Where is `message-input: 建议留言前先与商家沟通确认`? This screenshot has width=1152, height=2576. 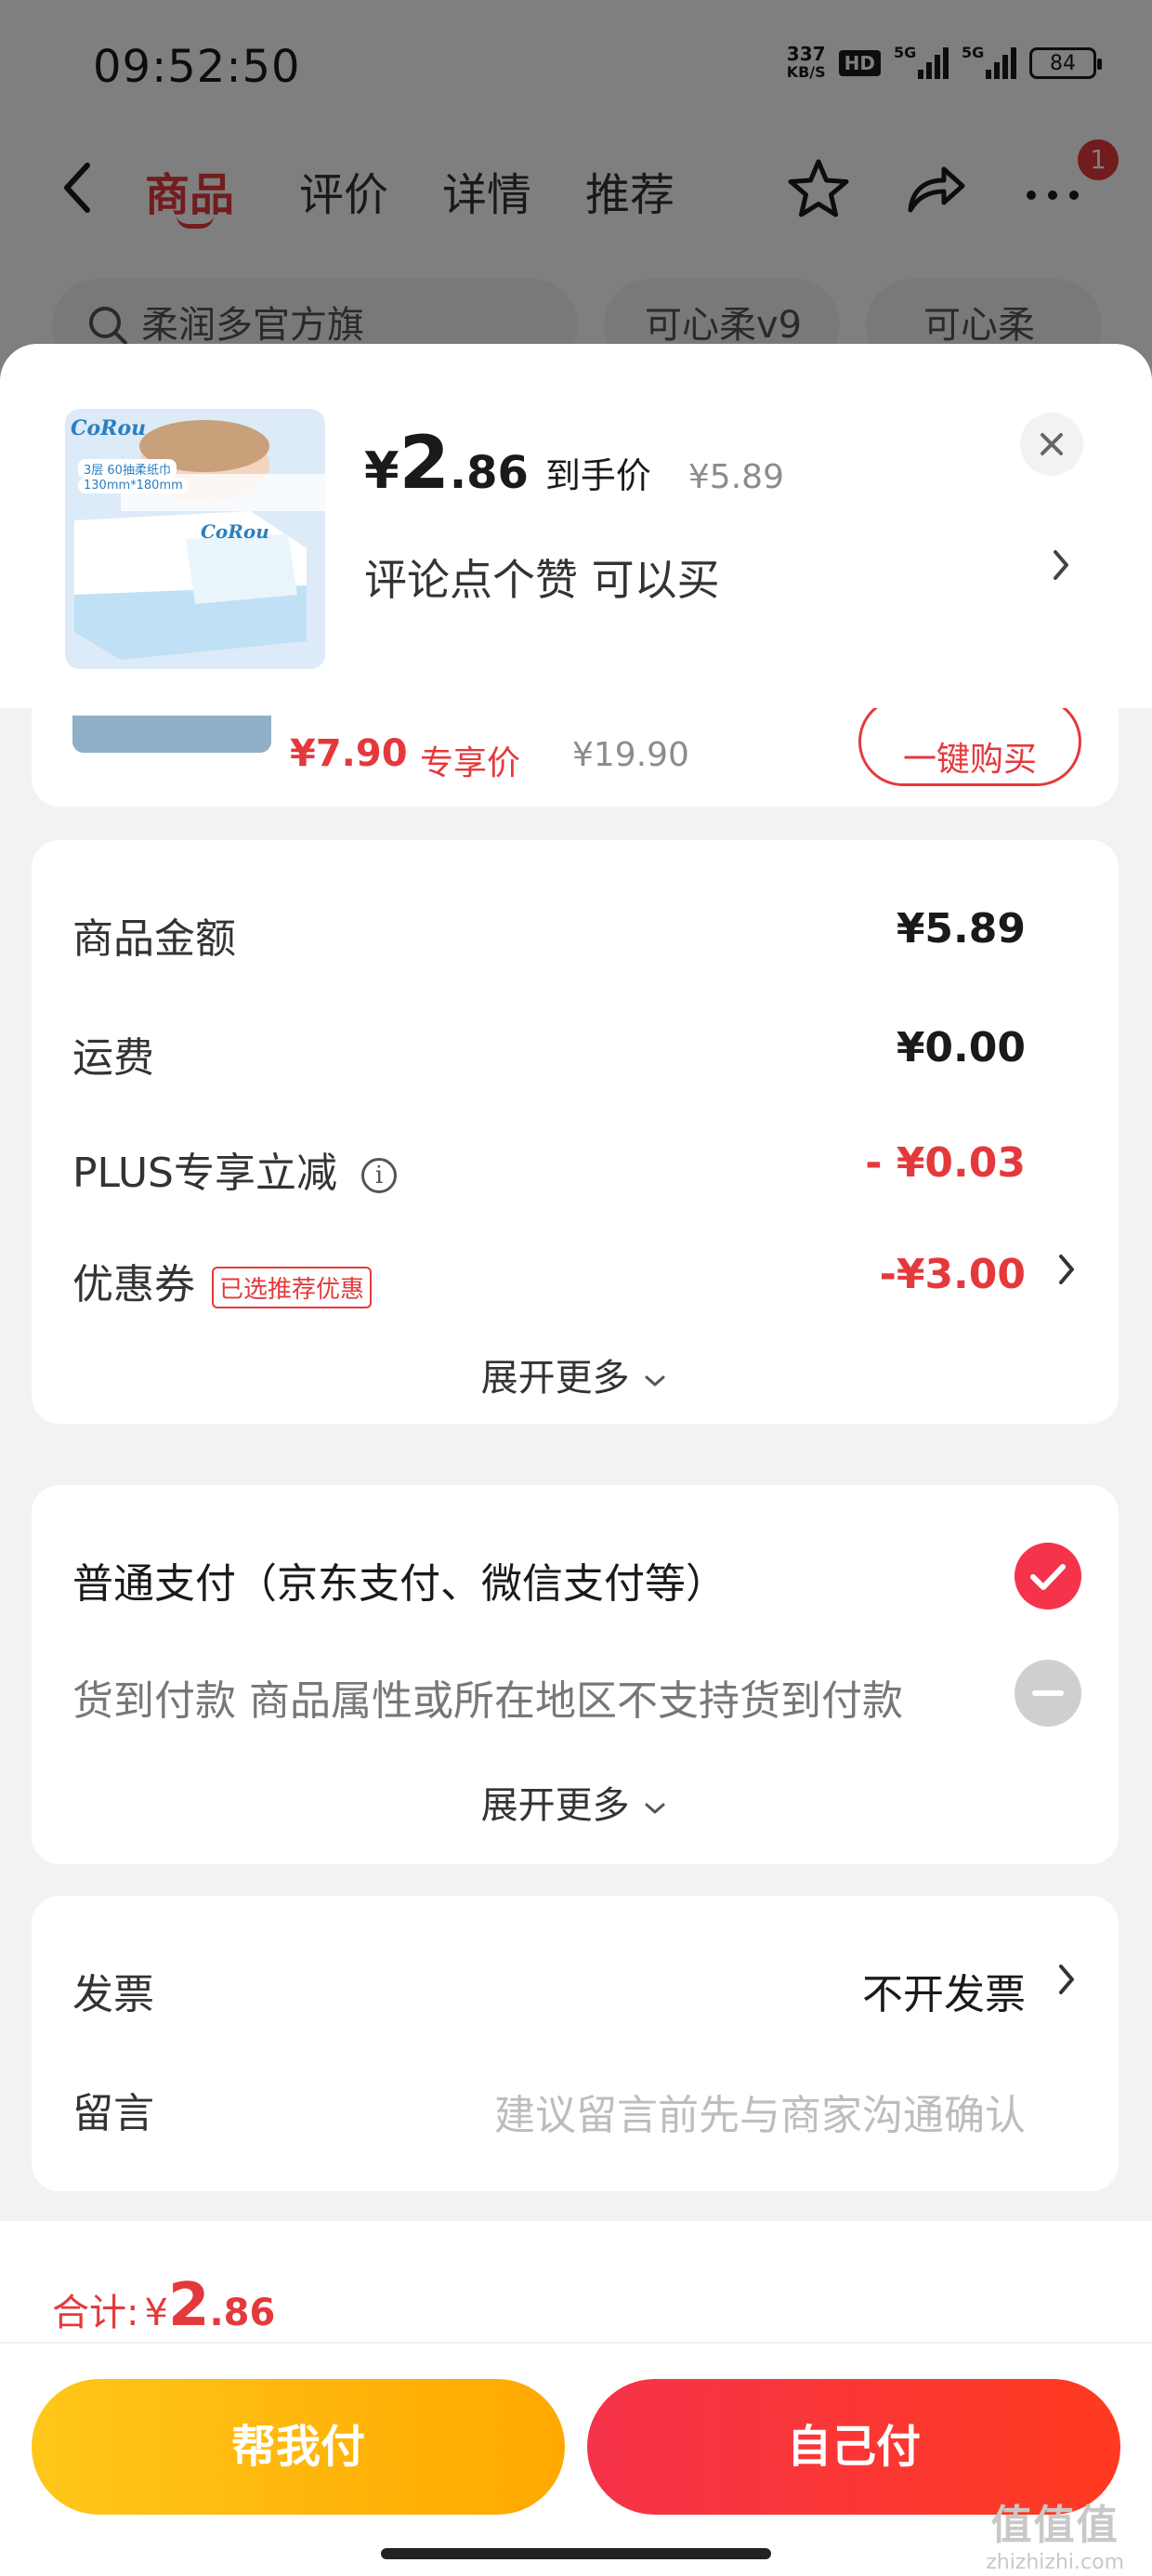 message-input: 建议留言前先与商家沟通确认 is located at coordinates (760, 2111).